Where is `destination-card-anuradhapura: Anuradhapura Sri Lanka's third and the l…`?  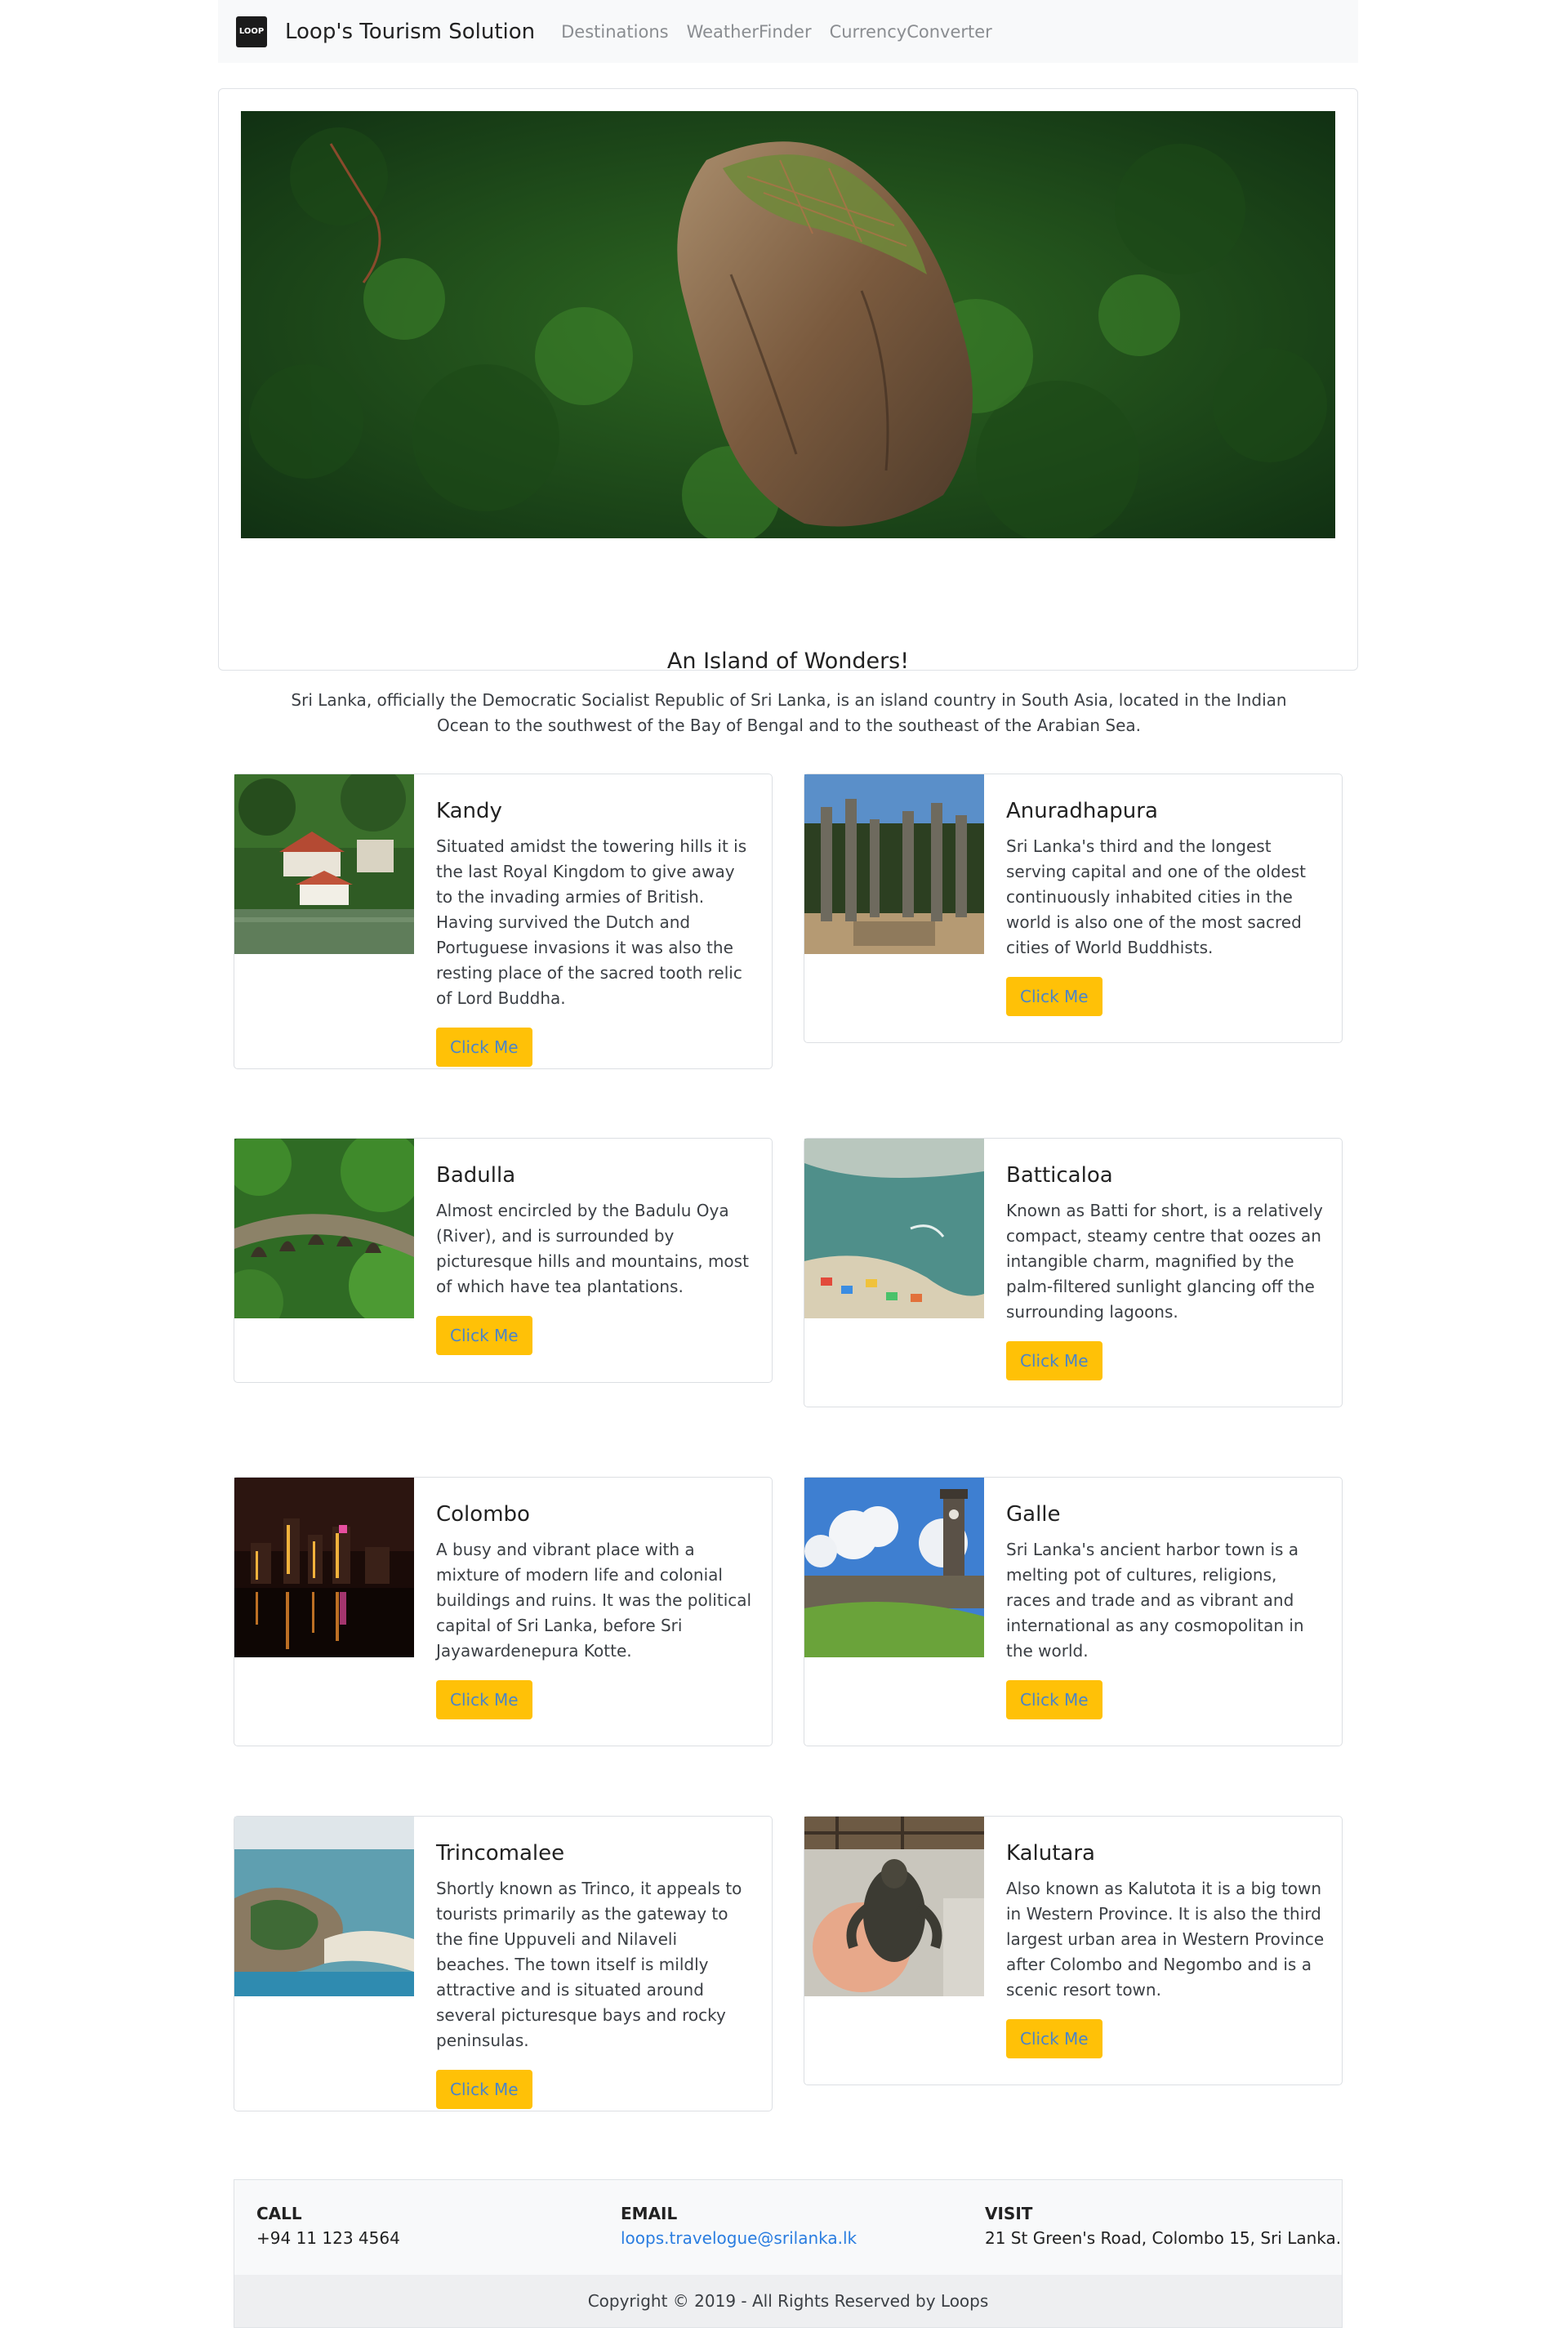
destination-card-anuradhapura: Anuradhapura Sri Lanka's third and the l… is located at coordinates (1073, 909).